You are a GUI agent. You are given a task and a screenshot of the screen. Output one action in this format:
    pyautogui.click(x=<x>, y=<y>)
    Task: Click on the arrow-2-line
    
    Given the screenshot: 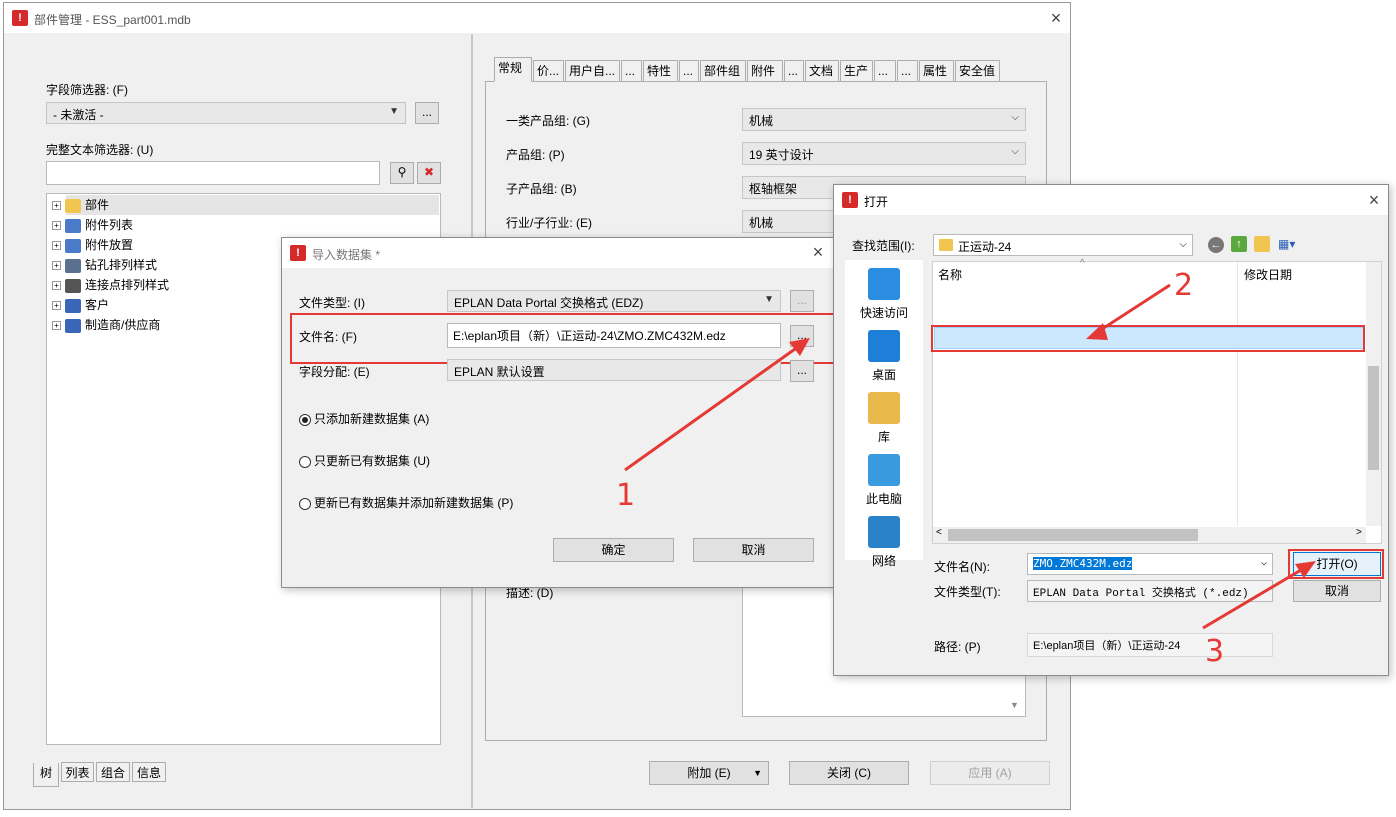 What is the action you would take?
    pyautogui.click(x=1133, y=309)
    